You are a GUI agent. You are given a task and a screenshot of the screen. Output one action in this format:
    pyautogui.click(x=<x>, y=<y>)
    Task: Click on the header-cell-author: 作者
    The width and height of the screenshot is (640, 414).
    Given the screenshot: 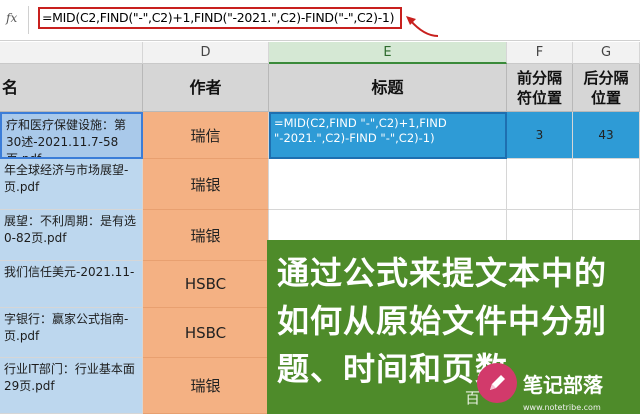 What is the action you would take?
    pyautogui.click(x=206, y=88)
    